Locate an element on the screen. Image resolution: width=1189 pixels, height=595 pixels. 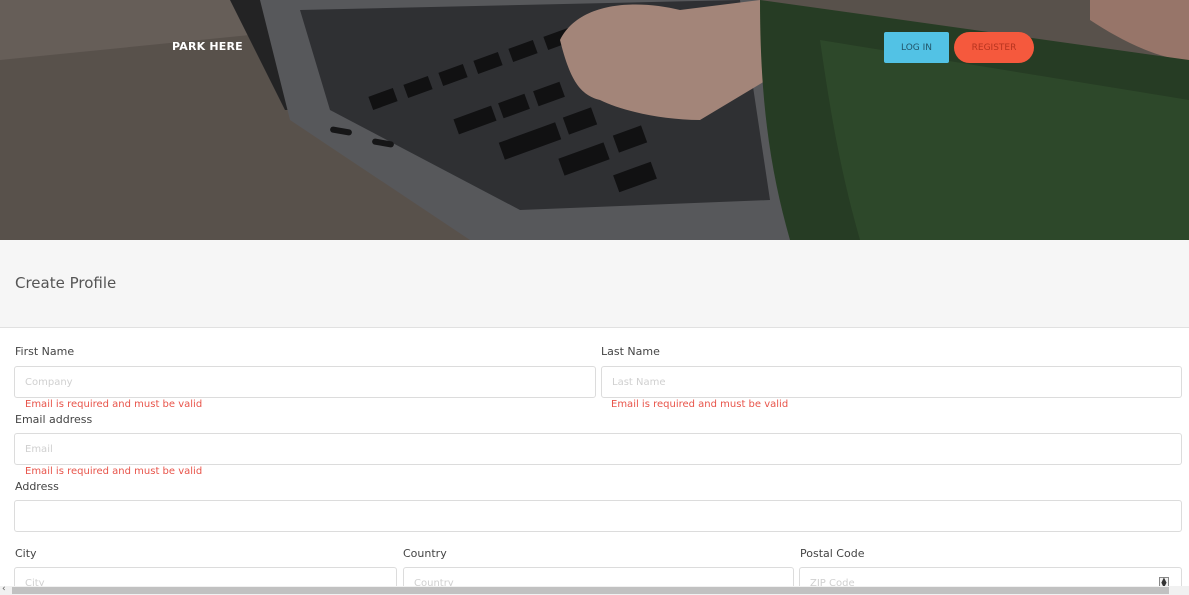
horizontal-scrollbar: ‹ is located at coordinates (594, 589).